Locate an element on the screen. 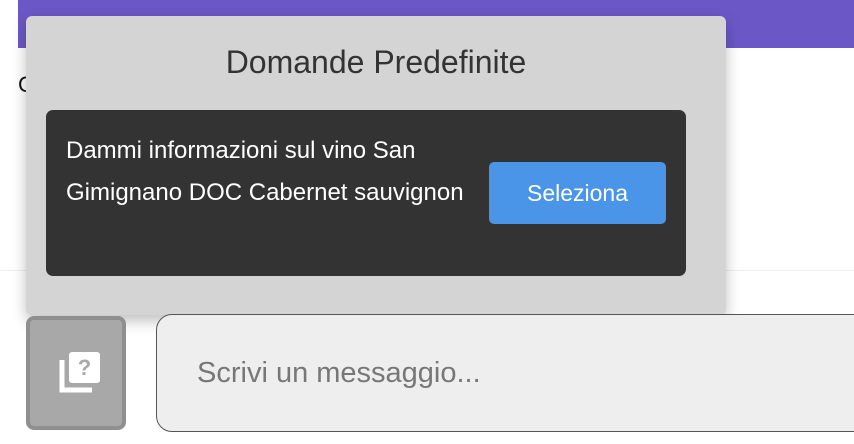  predefined-questions-button: ? is located at coordinates (76, 373).